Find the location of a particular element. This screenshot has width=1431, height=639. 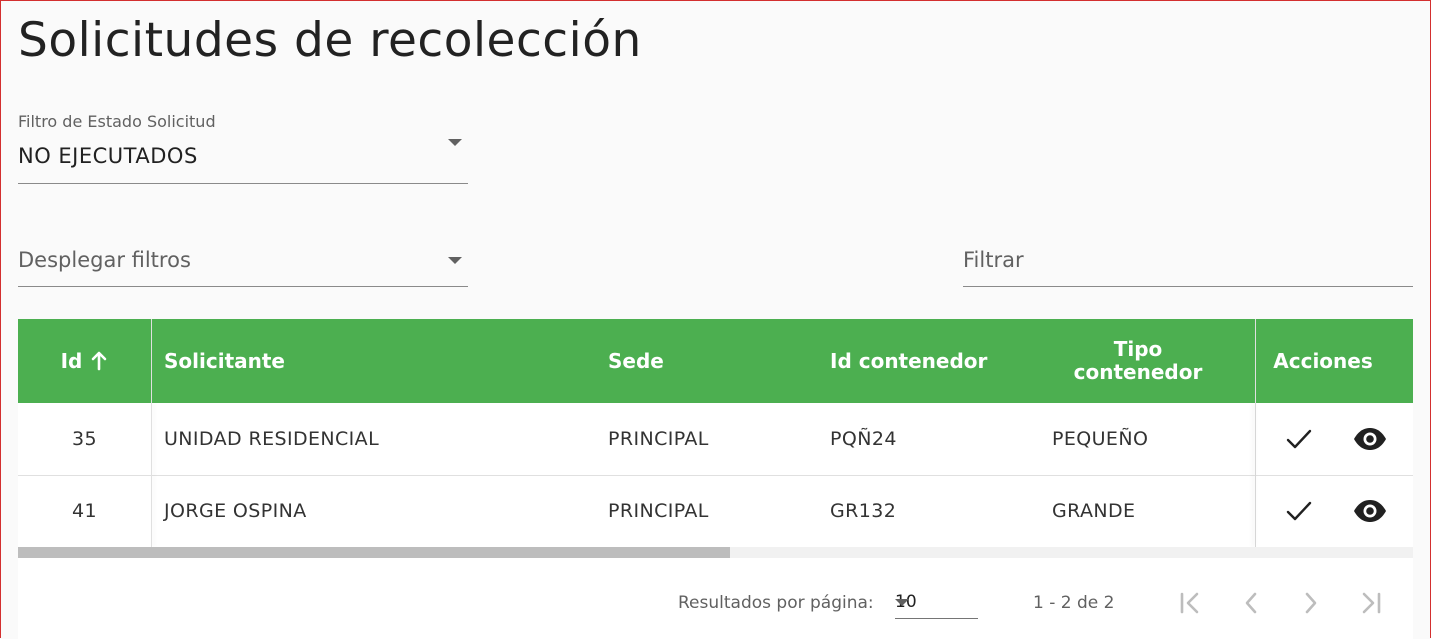

page-range: 1 - 2 de 2 is located at coordinates (1074, 603).